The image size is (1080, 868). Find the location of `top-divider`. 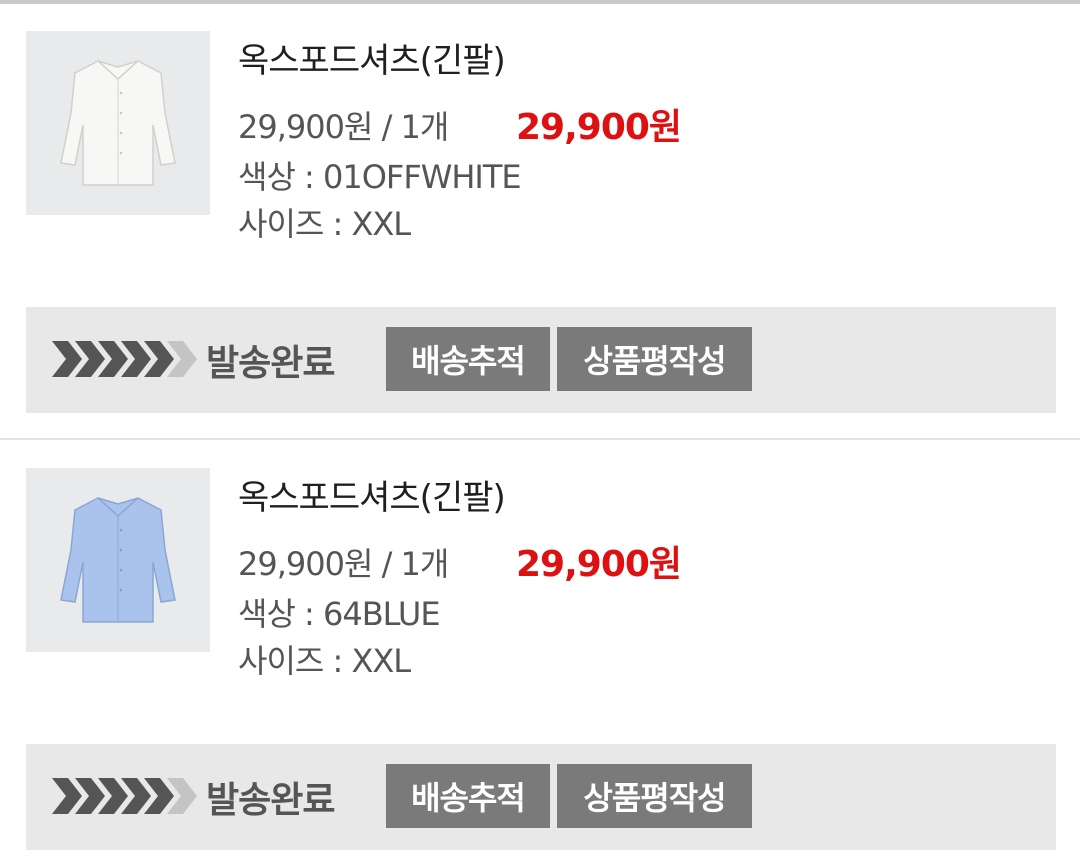

top-divider is located at coordinates (540, 2).